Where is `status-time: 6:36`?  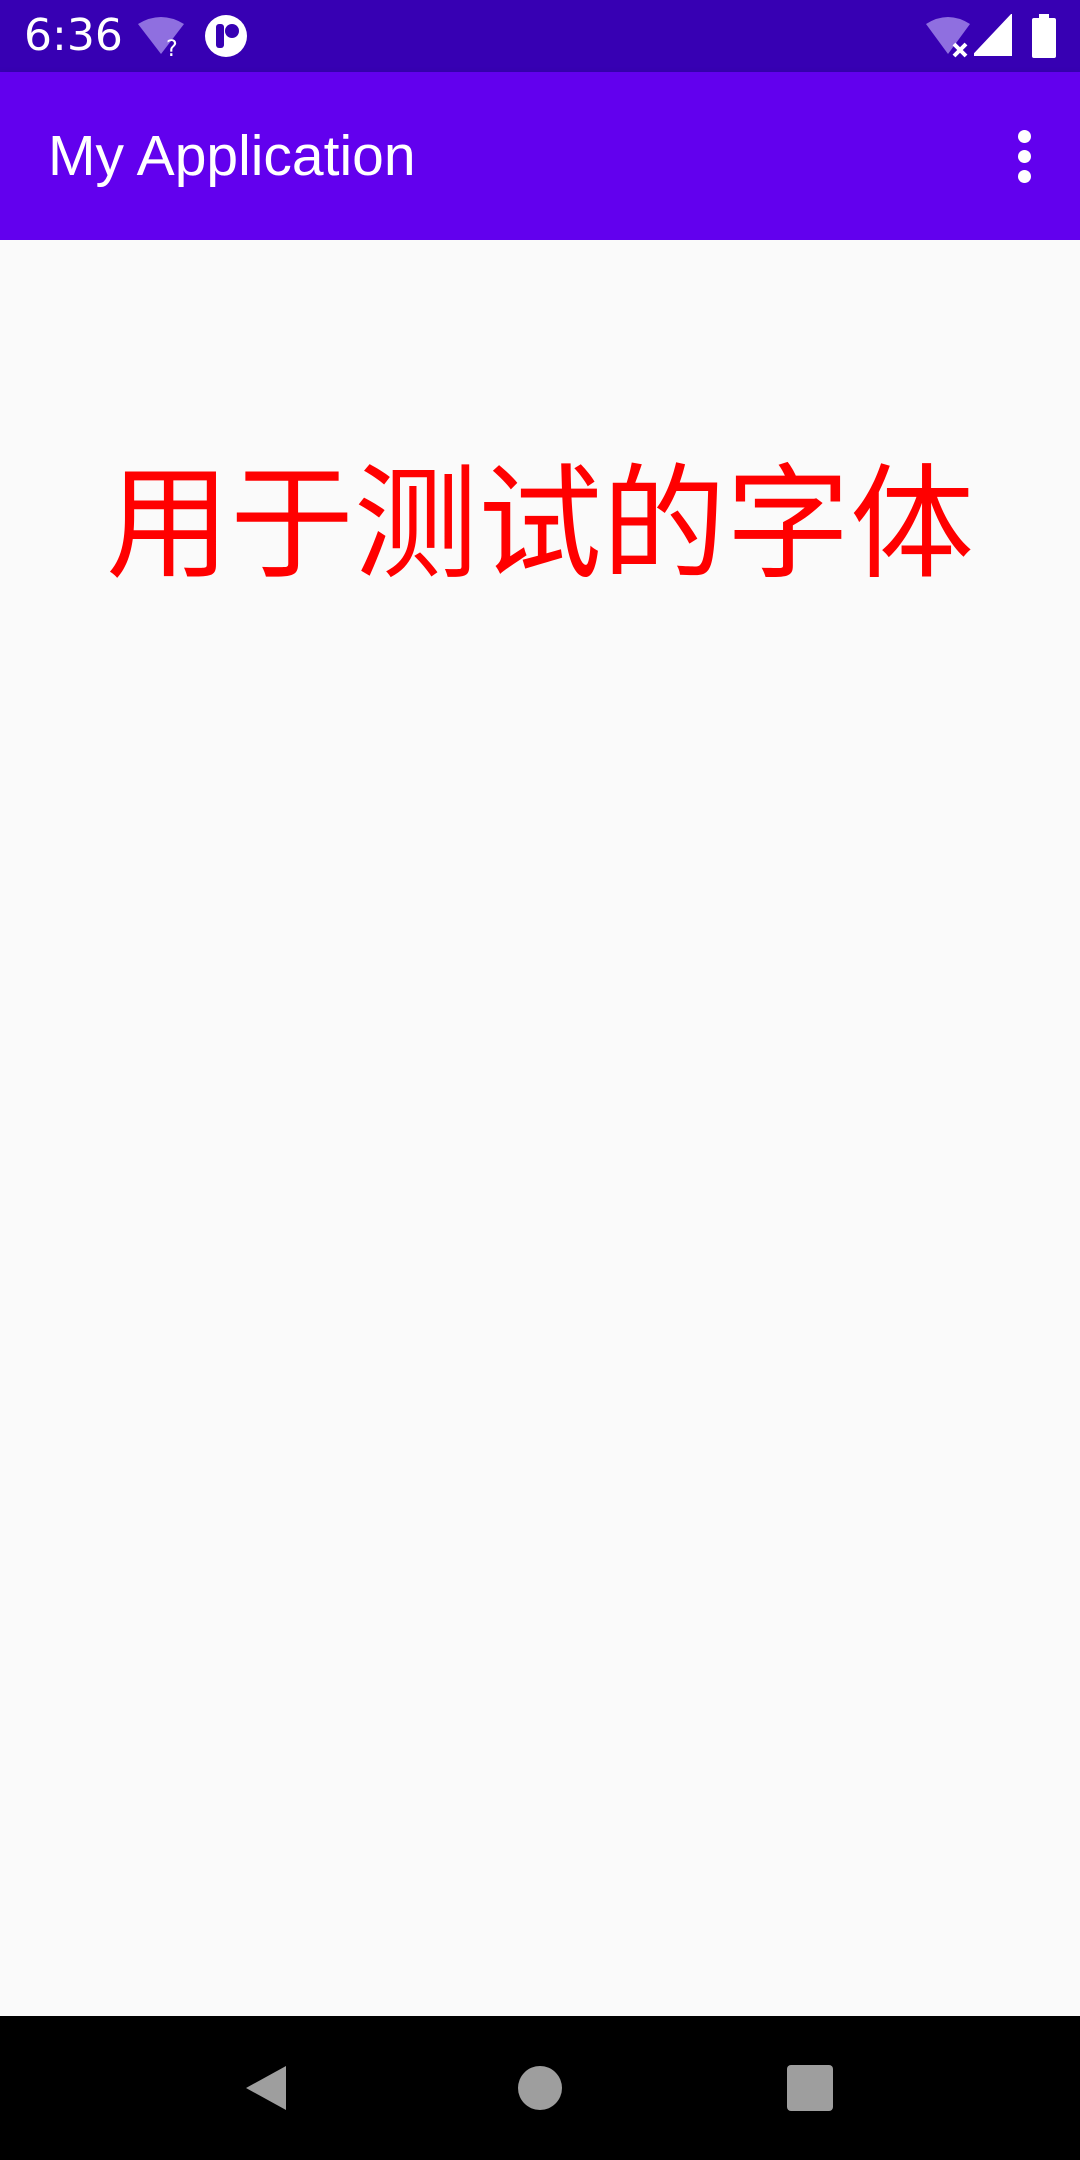
status-time: 6:36 is located at coordinates (73, 35).